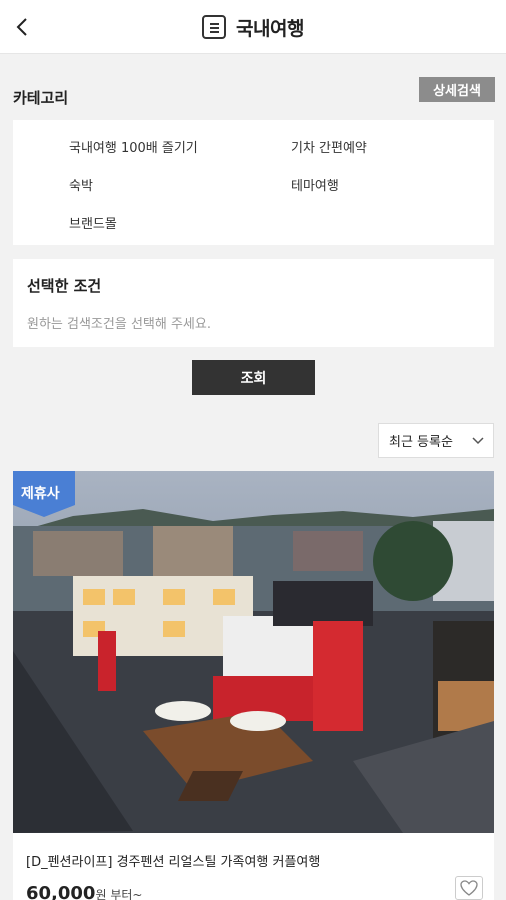 The width and height of the screenshot is (506, 900). Describe the element at coordinates (119, 894) in the screenshot. I see `price-suffix: 원 부터~` at that location.